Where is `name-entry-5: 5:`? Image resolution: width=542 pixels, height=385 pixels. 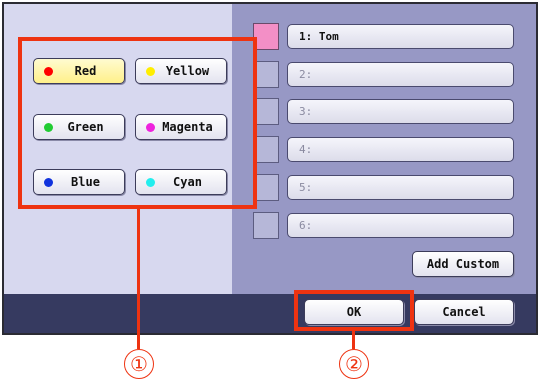 name-entry-5: 5: is located at coordinates (400, 187).